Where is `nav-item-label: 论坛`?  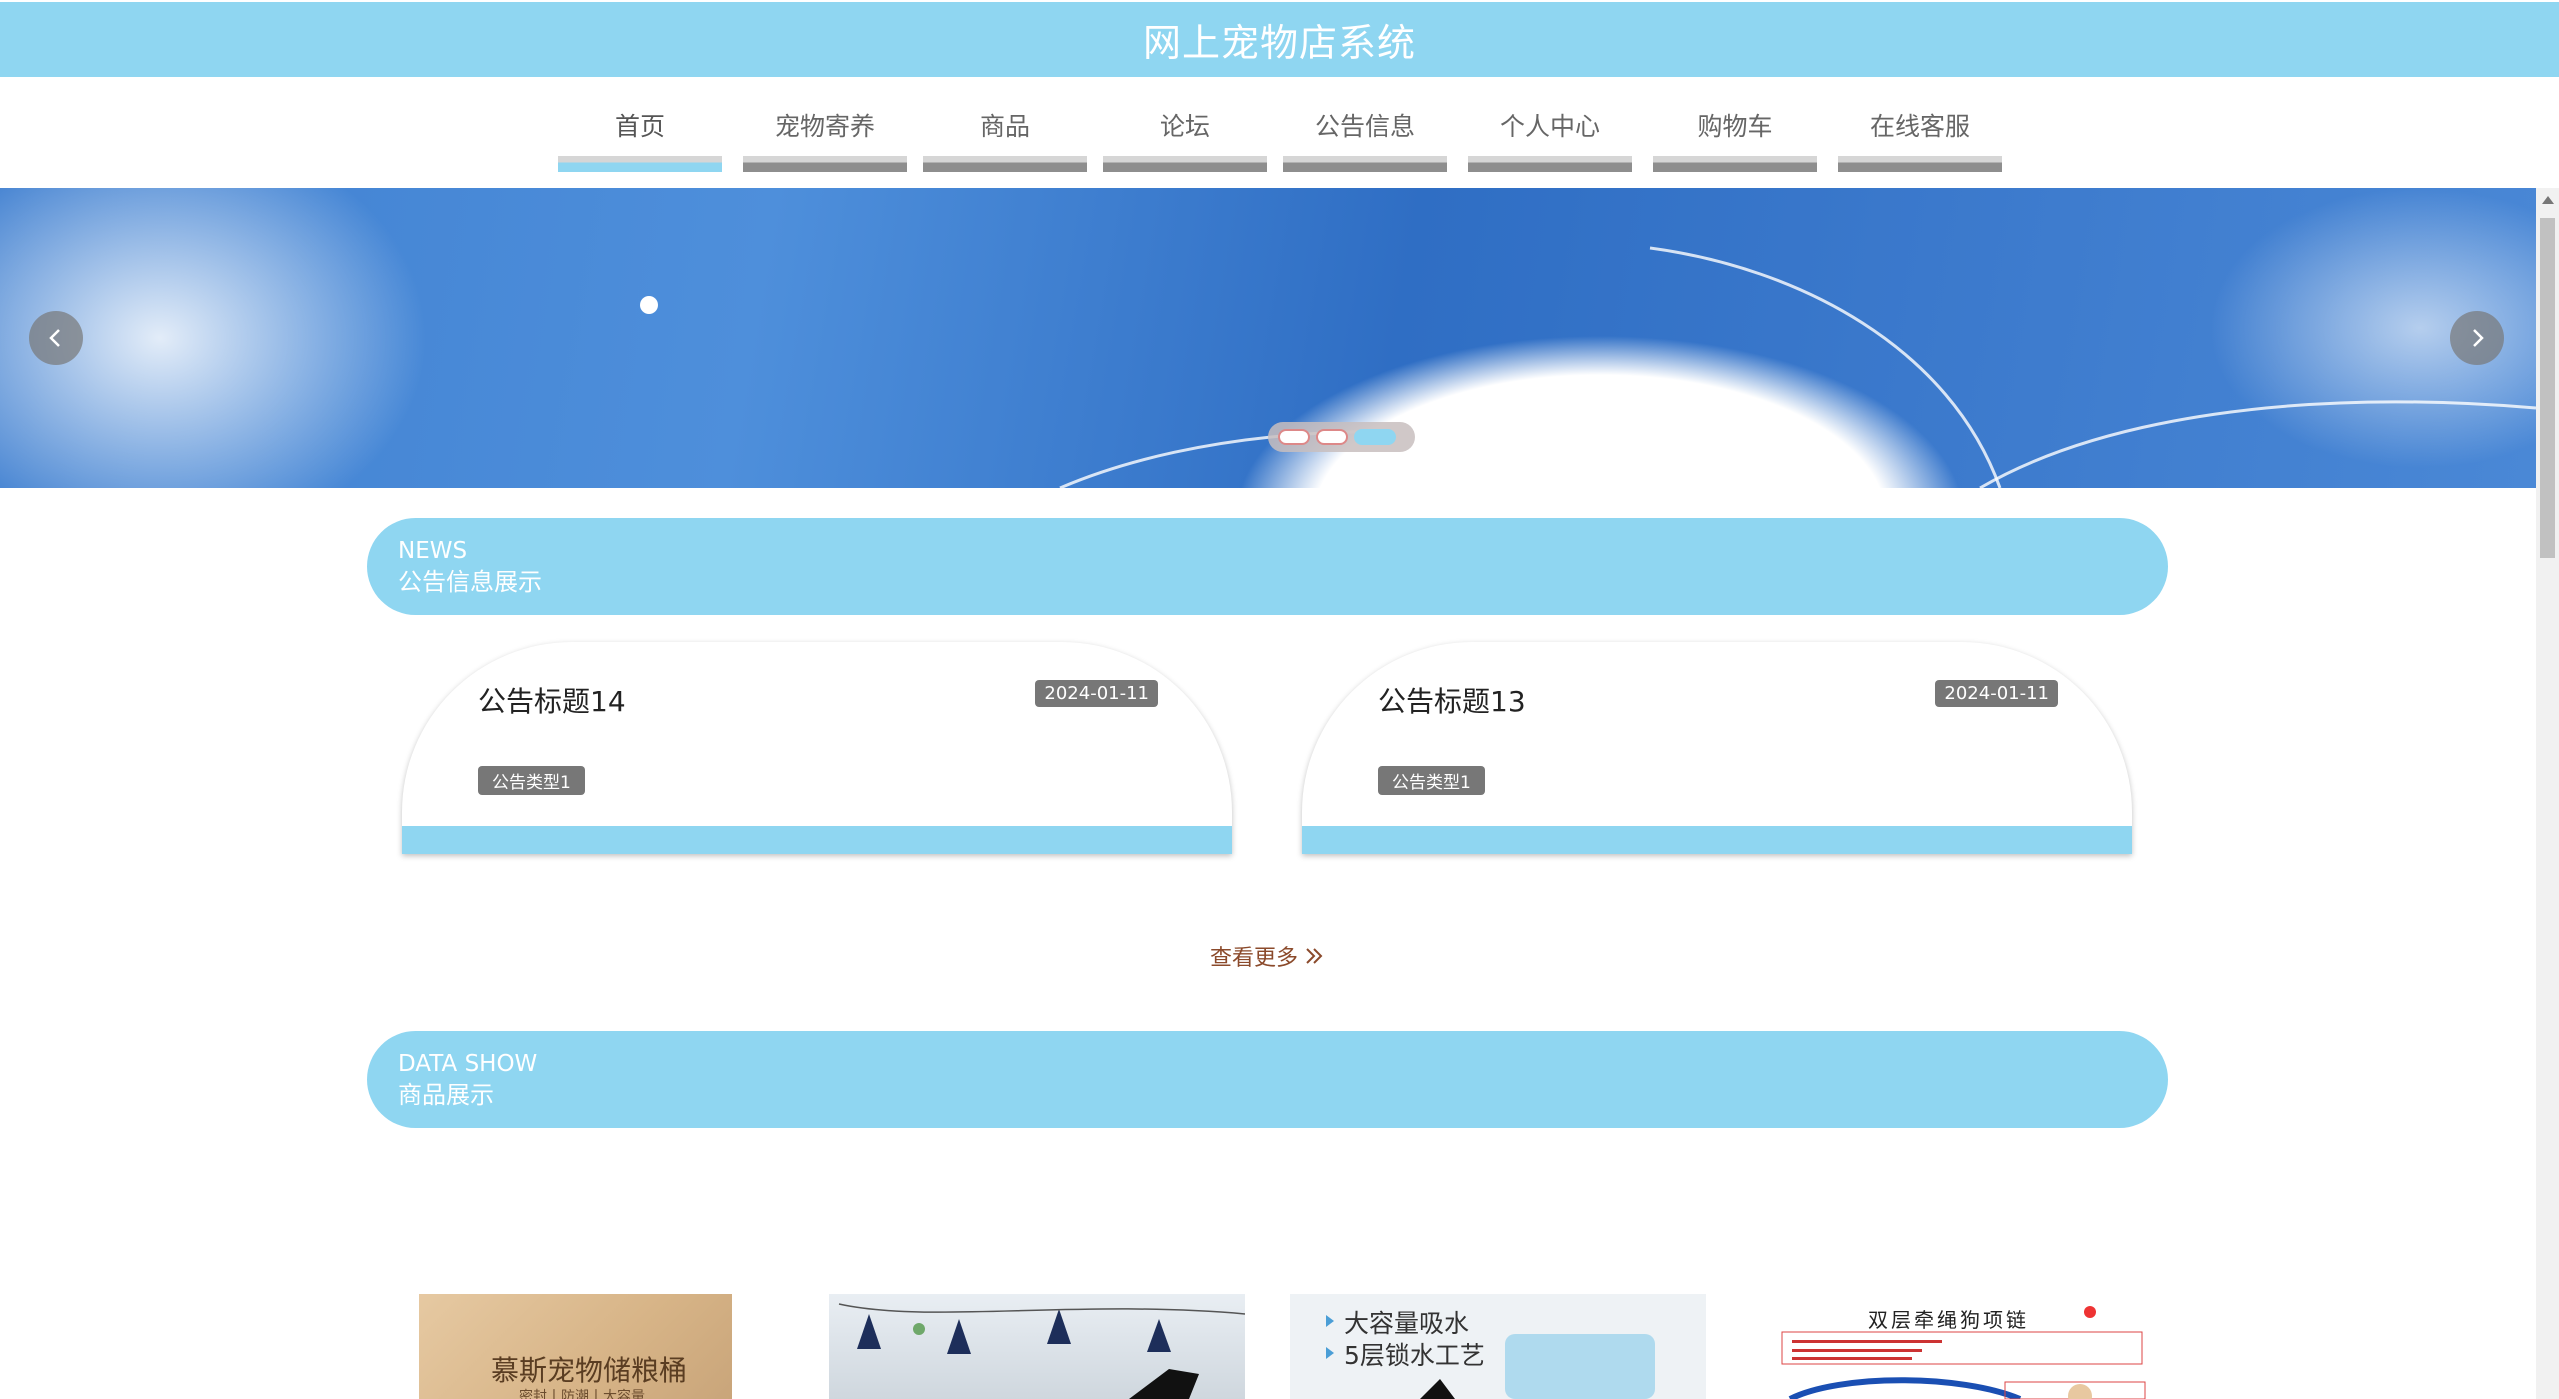
nav-item-label: 论坛 is located at coordinates (1184, 126).